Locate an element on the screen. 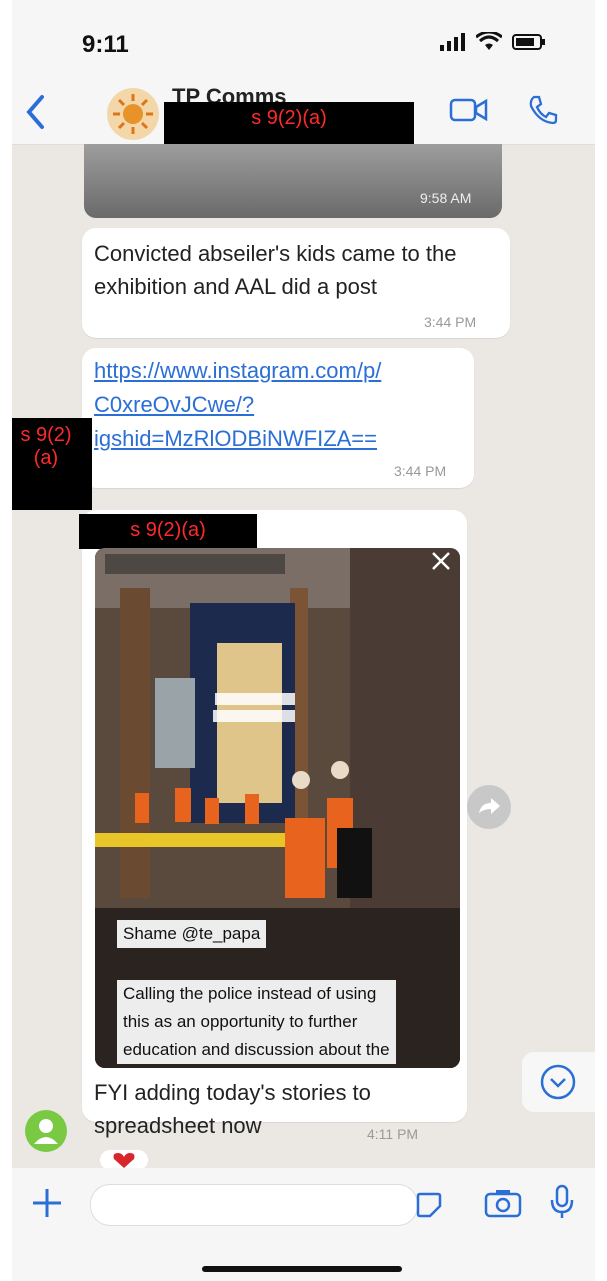 Image resolution: width=607 pixels, height=1281 pixels. home-indicator is located at coordinates (302, 1269).